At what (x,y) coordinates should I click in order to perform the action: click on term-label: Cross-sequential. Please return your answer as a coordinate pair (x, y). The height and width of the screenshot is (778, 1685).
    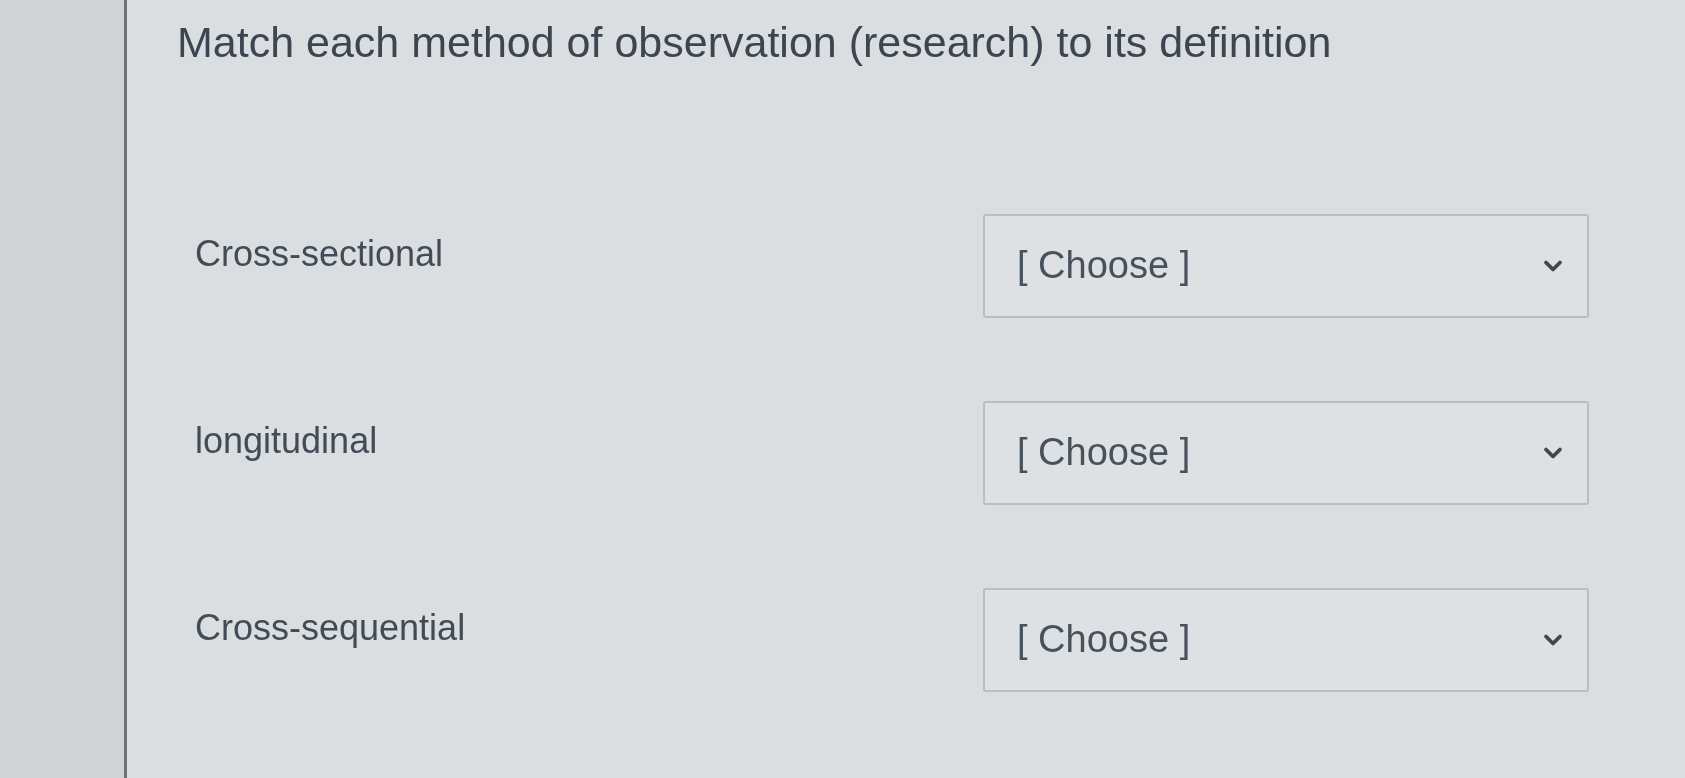
    Looking at the image, I should click on (330, 627).